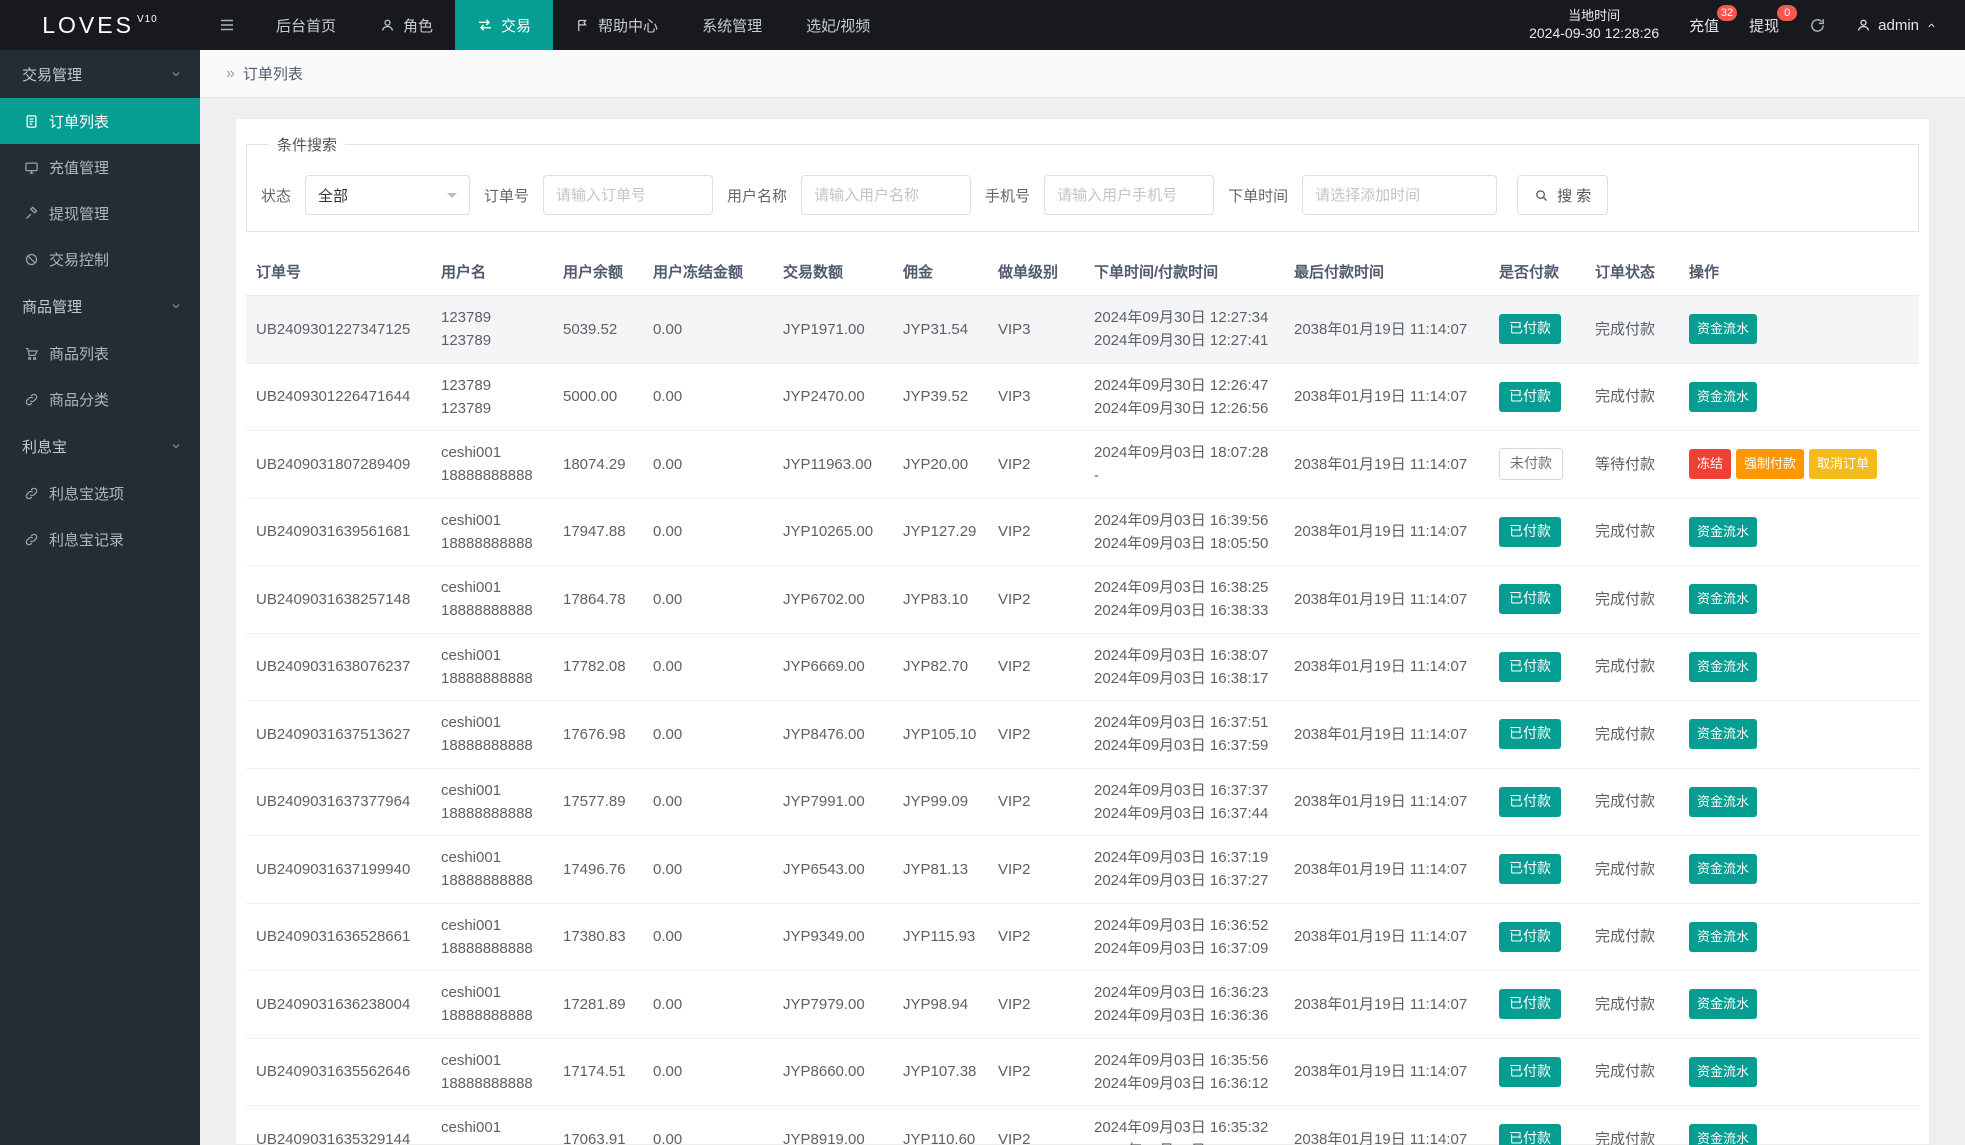 The width and height of the screenshot is (1965, 1145). What do you see at coordinates (100, 353) in the screenshot?
I see `sidebar-item-product-list: 商品列表` at bounding box center [100, 353].